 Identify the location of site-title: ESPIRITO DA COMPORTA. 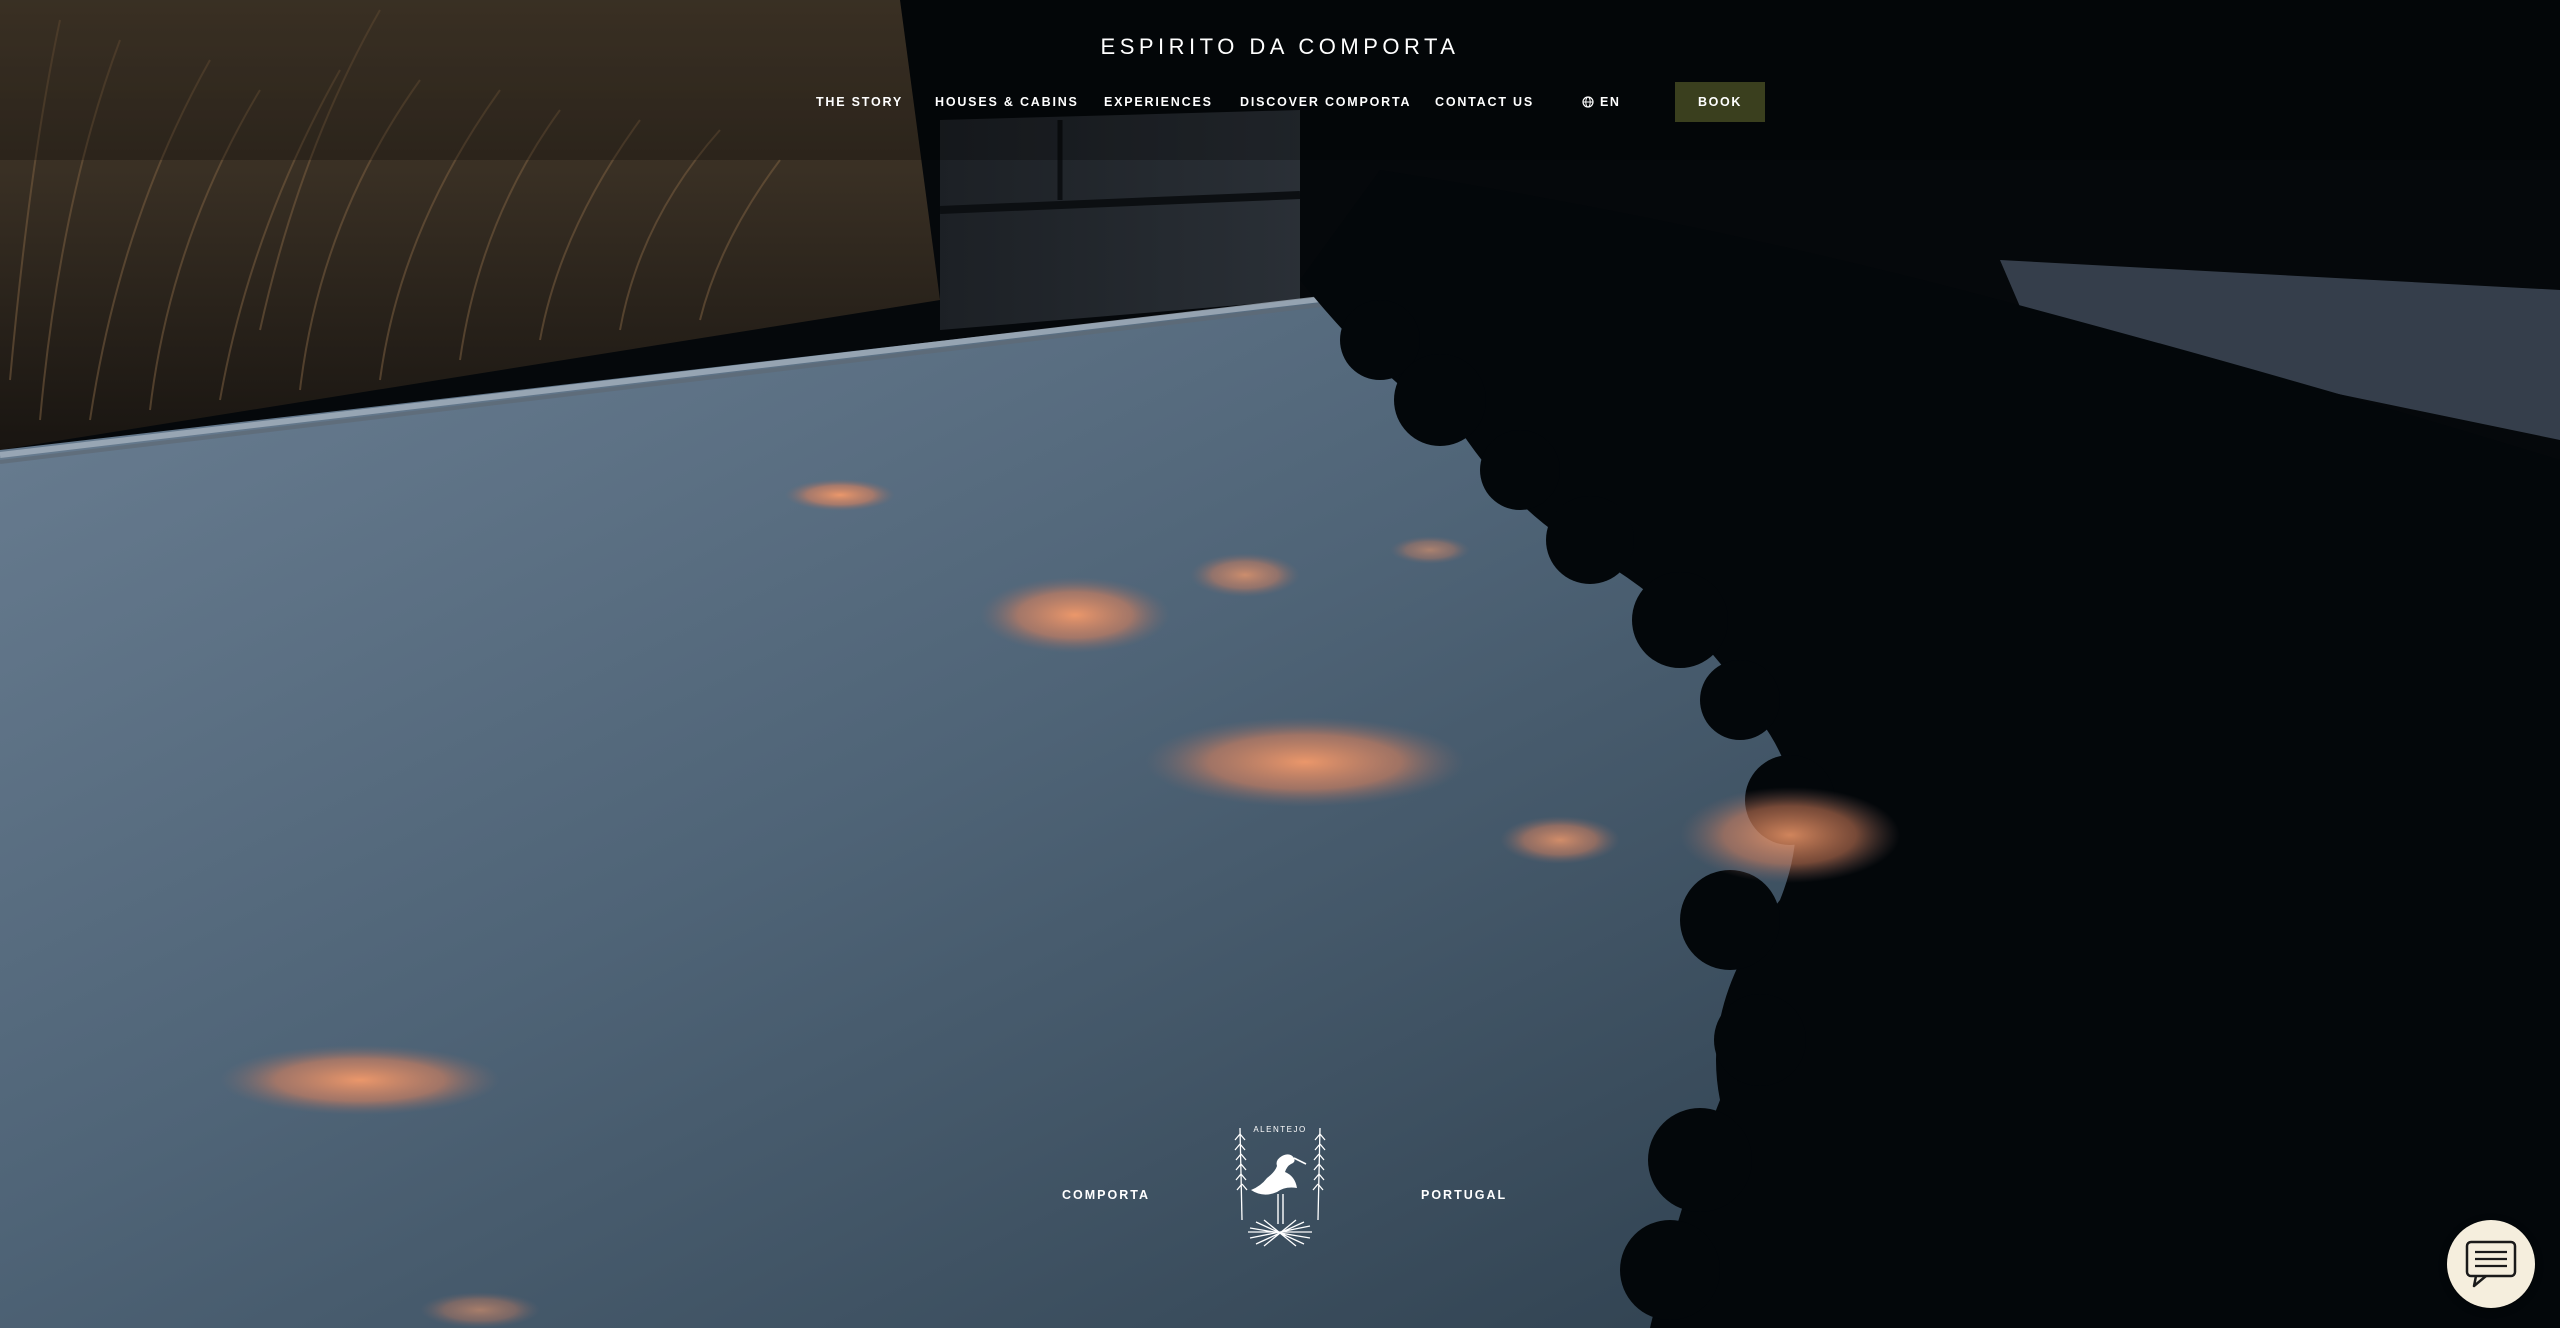
(1280, 47).